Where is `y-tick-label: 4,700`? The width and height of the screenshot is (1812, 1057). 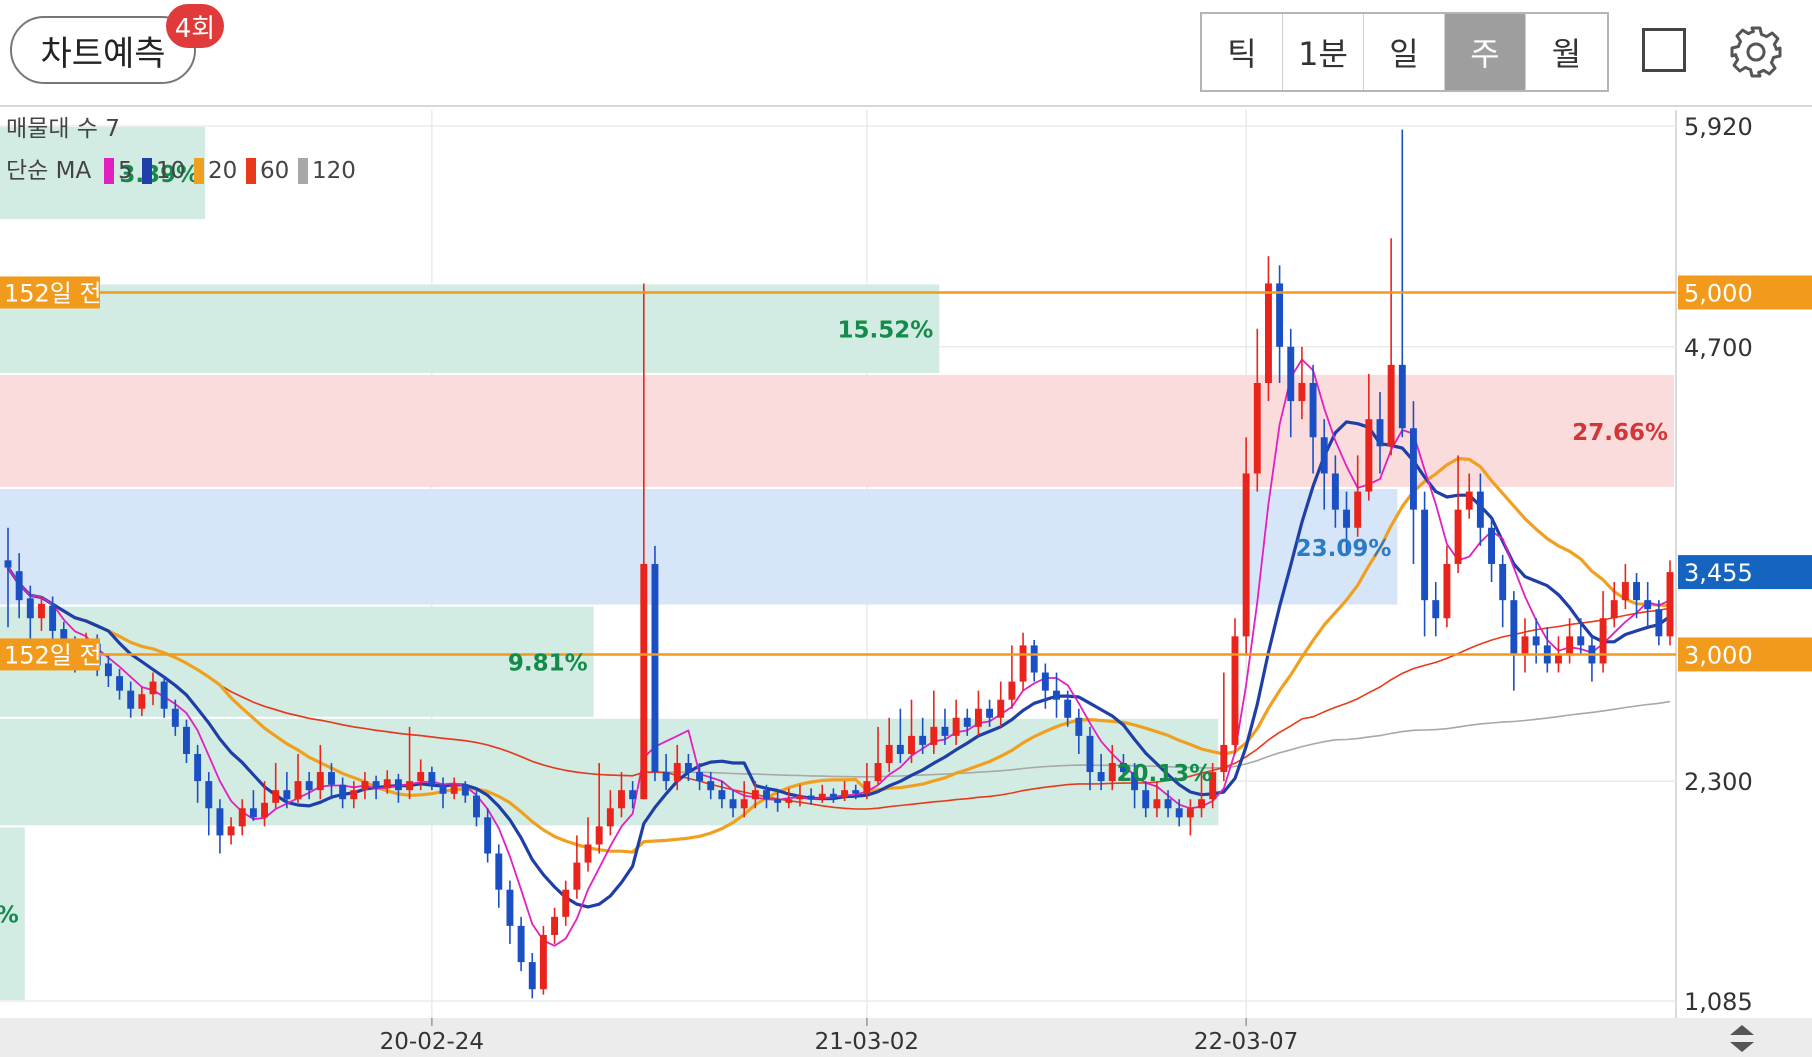
y-tick-label: 4,700 is located at coordinates (1718, 348).